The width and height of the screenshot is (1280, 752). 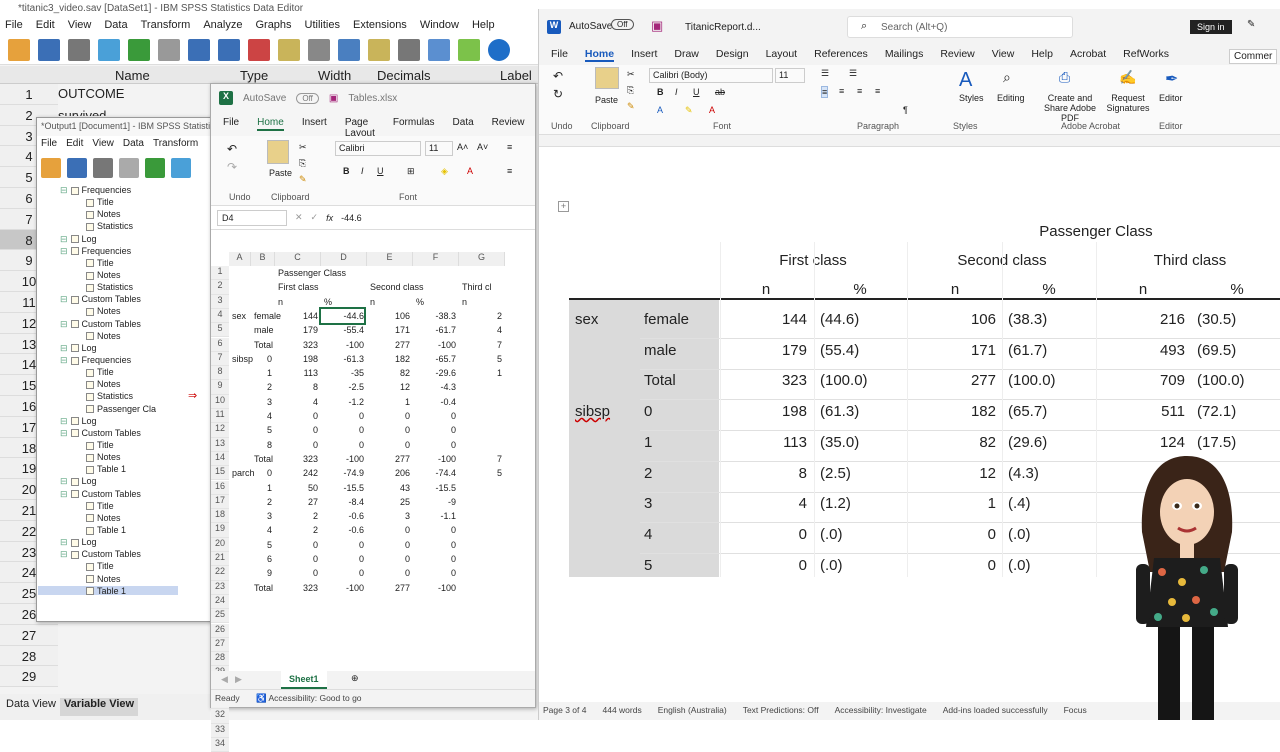 What do you see at coordinates (261, 502) in the screenshot?
I see `excel-cell: 2` at bounding box center [261, 502].